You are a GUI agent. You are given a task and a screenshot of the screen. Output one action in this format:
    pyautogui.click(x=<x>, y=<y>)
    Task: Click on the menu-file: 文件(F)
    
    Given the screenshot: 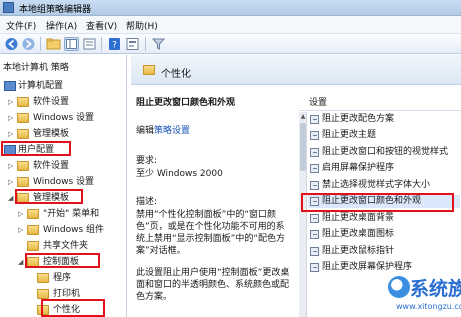 What is the action you would take?
    pyautogui.click(x=21, y=25)
    